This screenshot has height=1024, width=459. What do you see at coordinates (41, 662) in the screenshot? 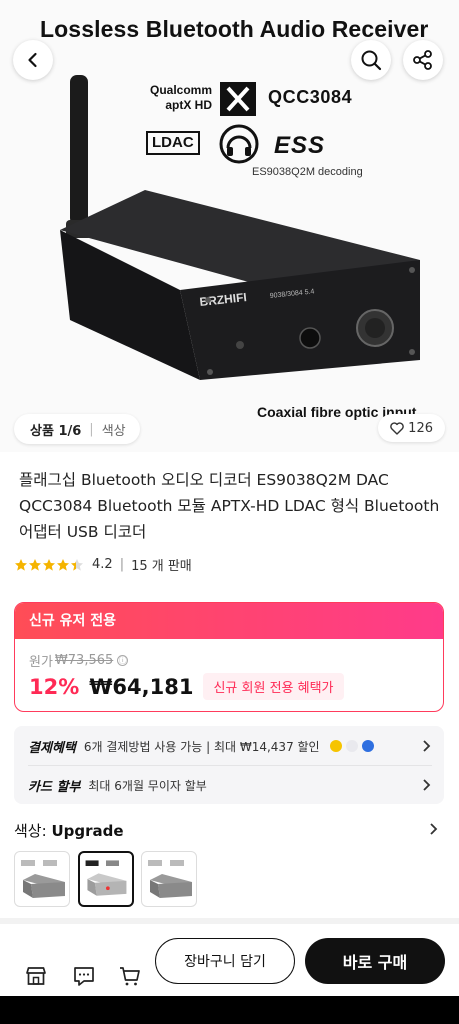
I see `original-price-label: 원가` at bounding box center [41, 662].